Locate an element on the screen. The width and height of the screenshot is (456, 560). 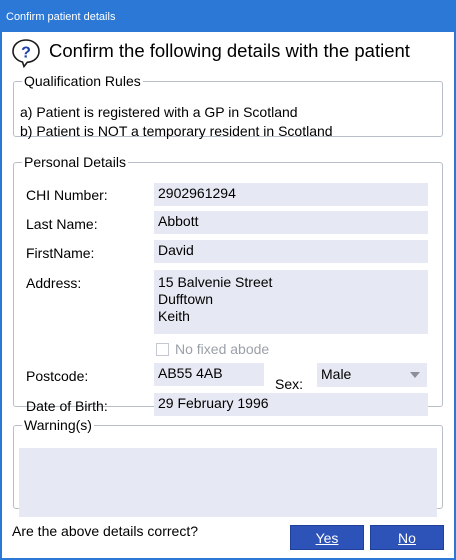
personal-details-legend: Personal Details is located at coordinates (75, 162).